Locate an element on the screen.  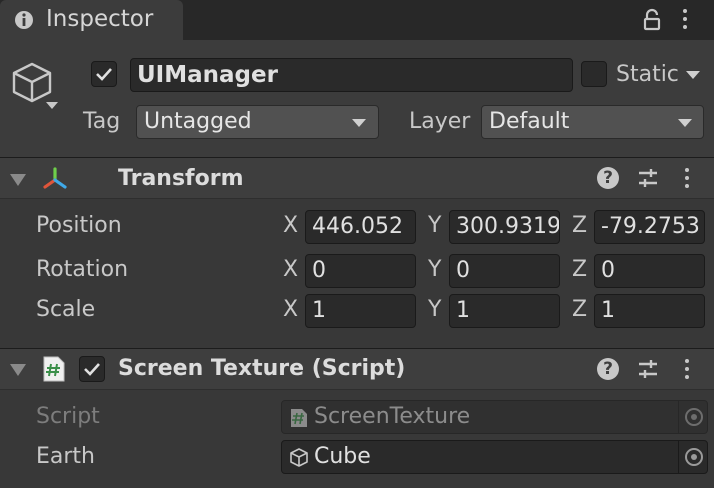
script-label: Script is located at coordinates (68, 416).